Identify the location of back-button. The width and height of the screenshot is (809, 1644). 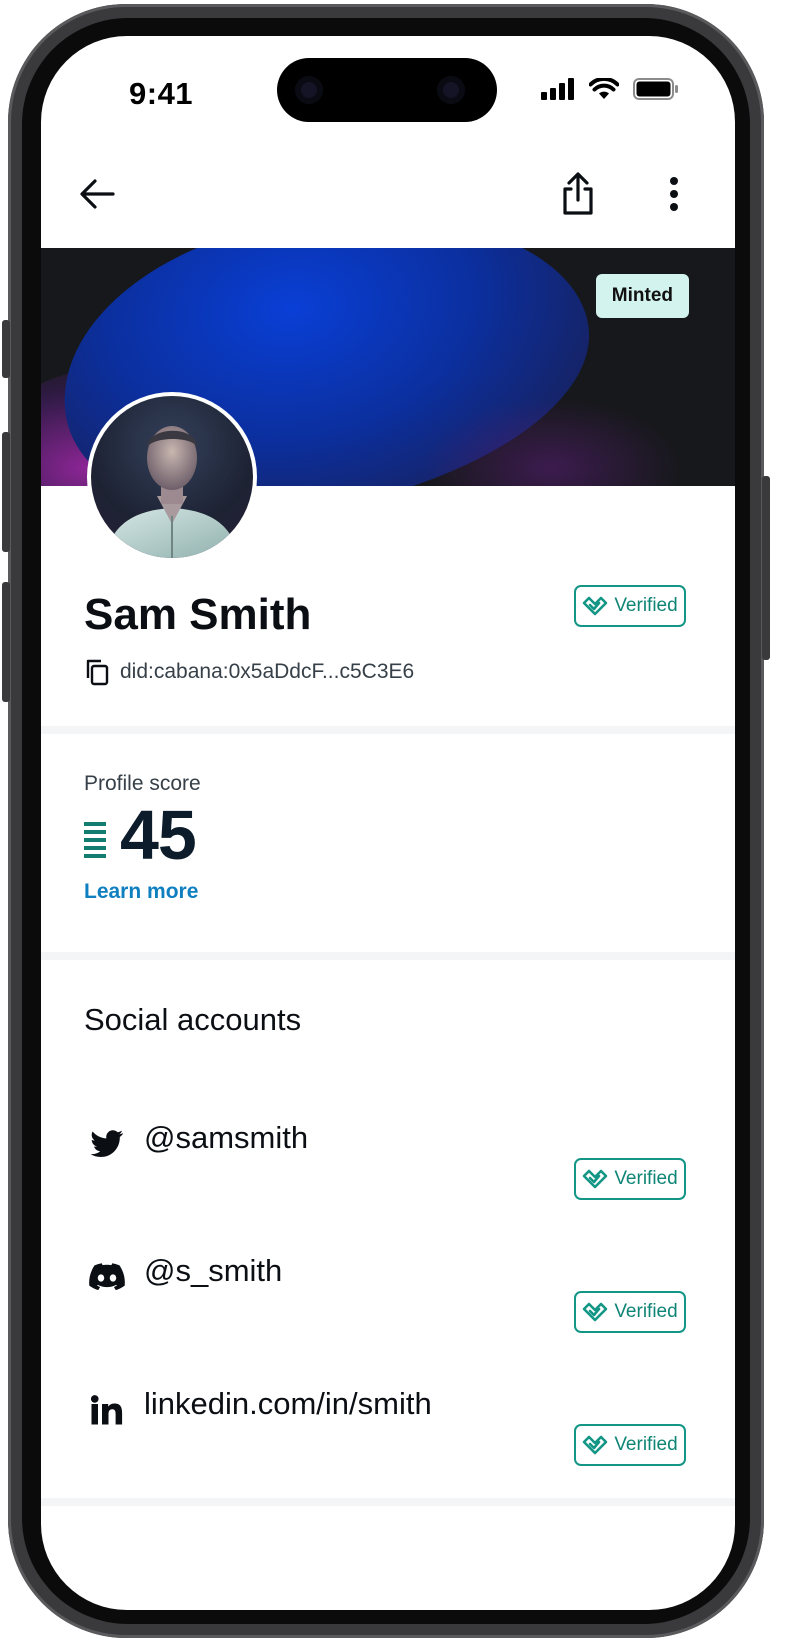
(97, 194).